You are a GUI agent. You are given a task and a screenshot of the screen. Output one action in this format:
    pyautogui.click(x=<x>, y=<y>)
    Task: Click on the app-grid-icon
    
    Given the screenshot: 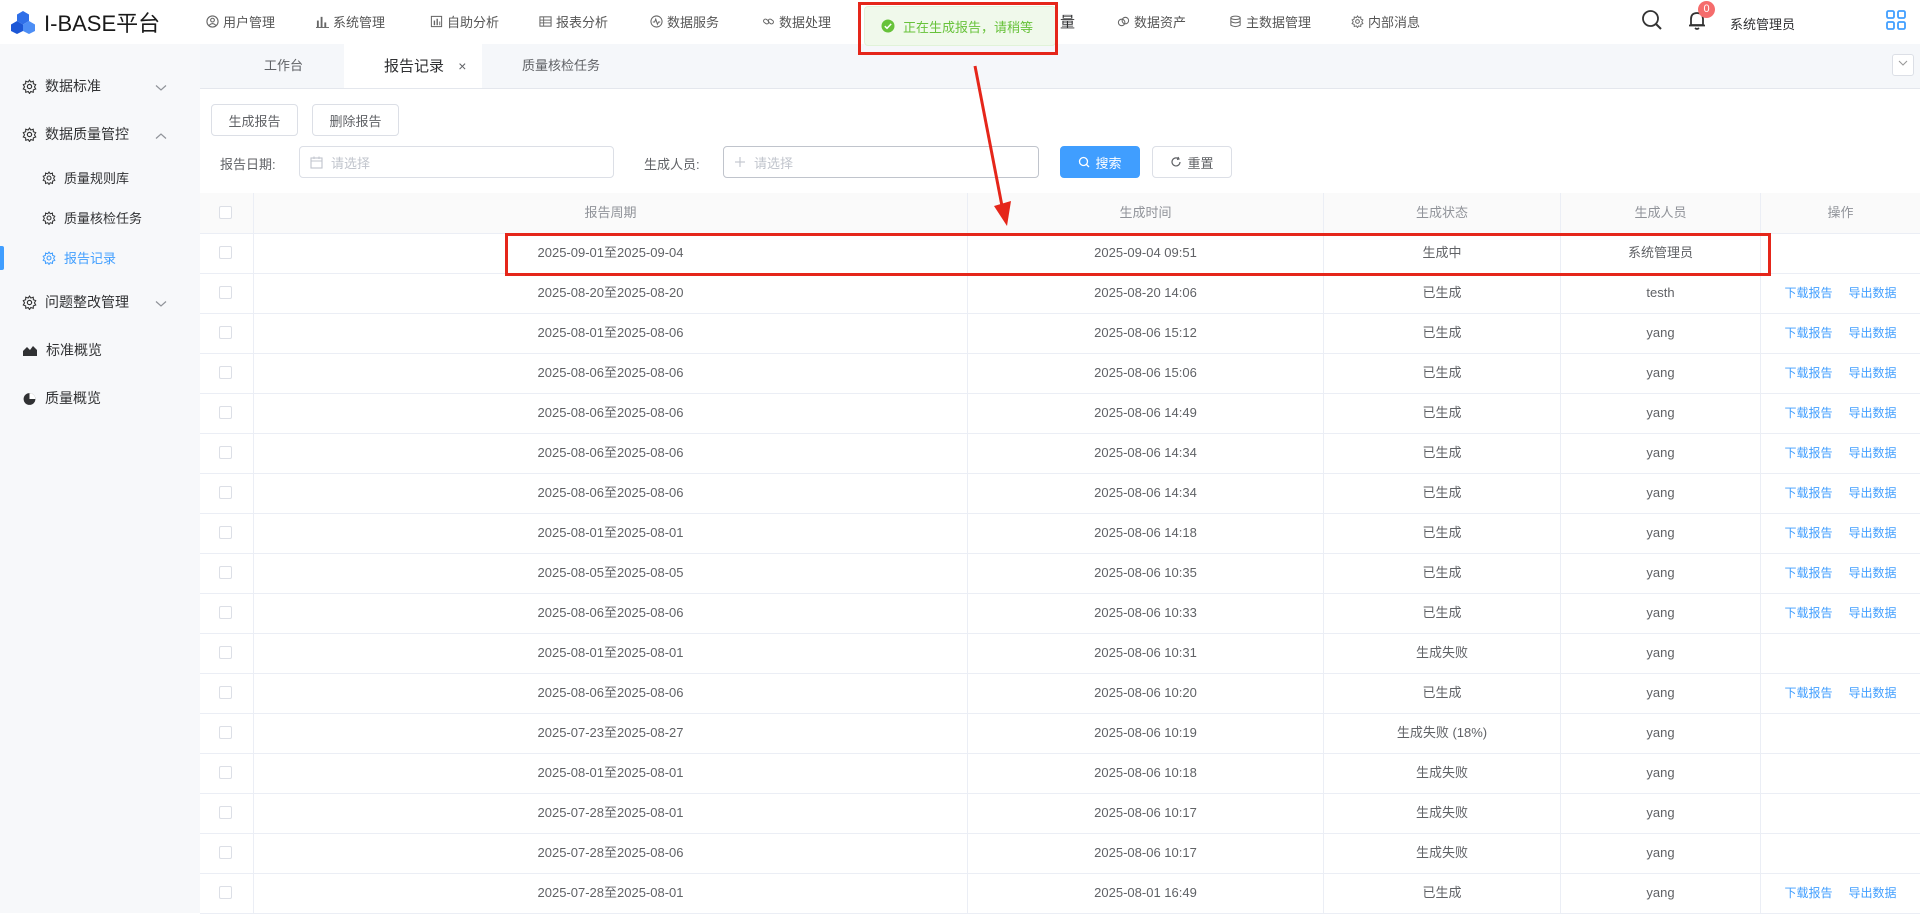 What is the action you would take?
    pyautogui.click(x=1896, y=20)
    